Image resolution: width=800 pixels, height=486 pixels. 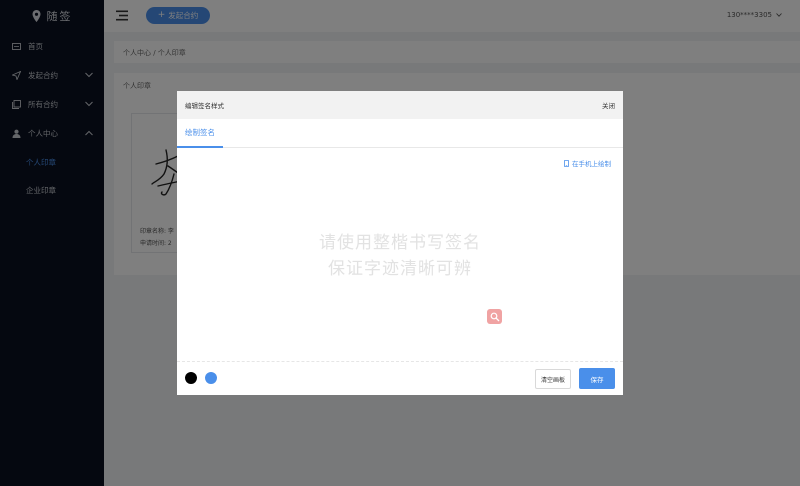 What do you see at coordinates (566, 163) in the screenshot?
I see `mobile-phone-icon` at bounding box center [566, 163].